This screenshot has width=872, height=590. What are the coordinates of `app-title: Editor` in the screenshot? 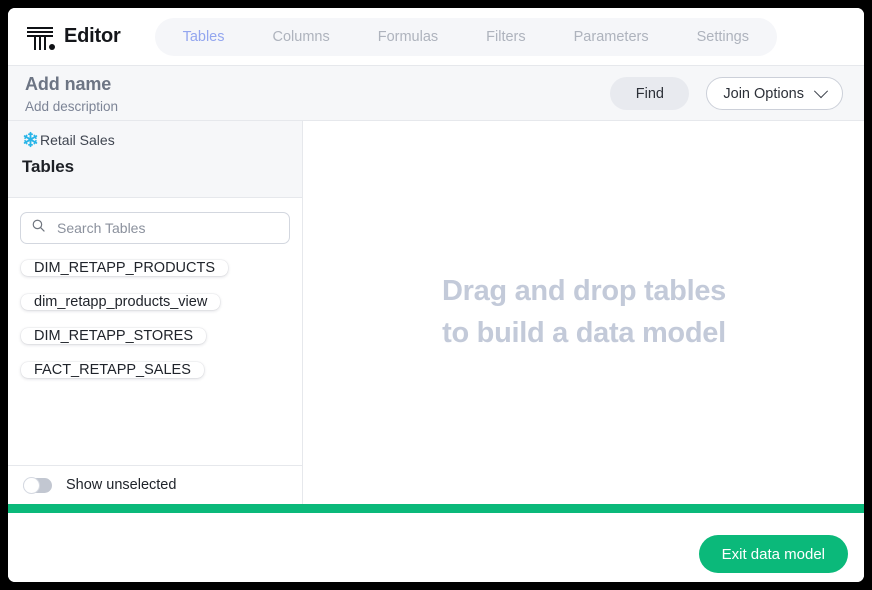 It's located at (92, 36).